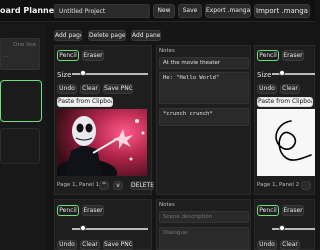 Image resolution: width=320 pixels, height=250 pixels. I want to click on illustration-svg, so click(102, 142).